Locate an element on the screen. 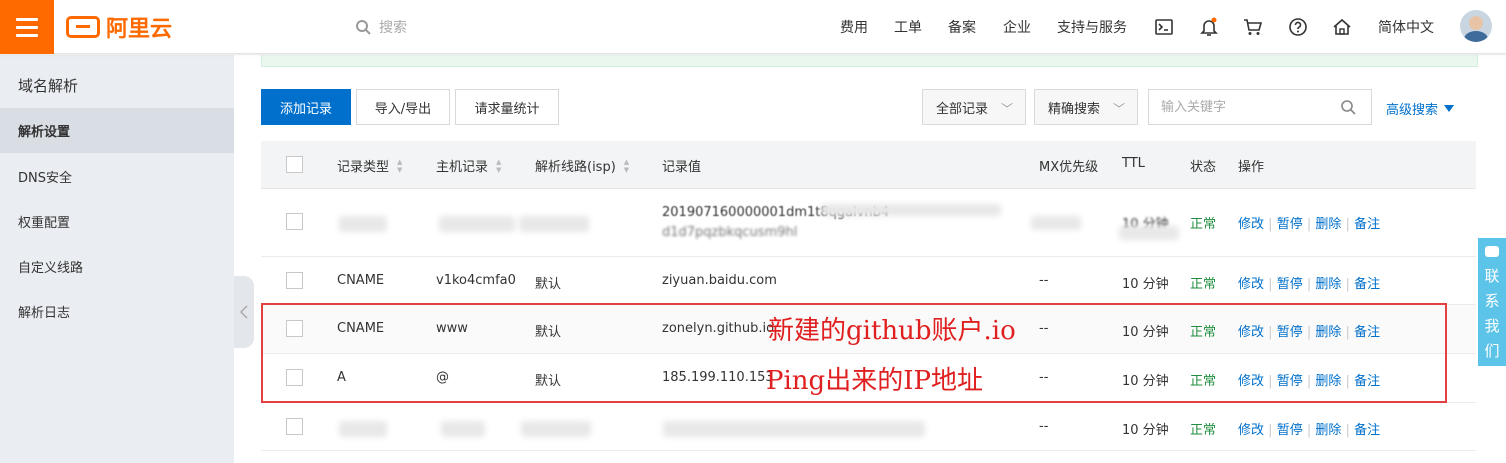 This screenshot has height=463, width=1506. collapse-sidebar-icon is located at coordinates (244, 312).